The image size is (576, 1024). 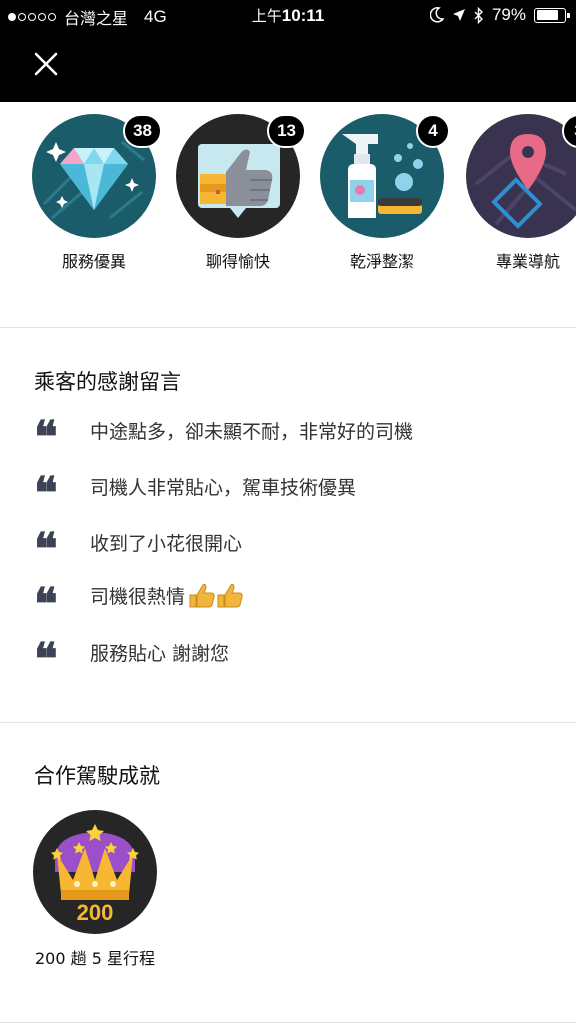 What do you see at coordinates (527, 261) in the screenshot?
I see `badge-label: 專業導航` at bounding box center [527, 261].